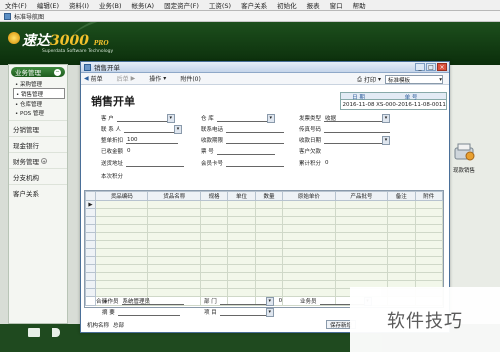 This screenshot has height=352, width=500. What do you see at coordinates (56, 332) in the screenshot?
I see `sound-icon` at bounding box center [56, 332].